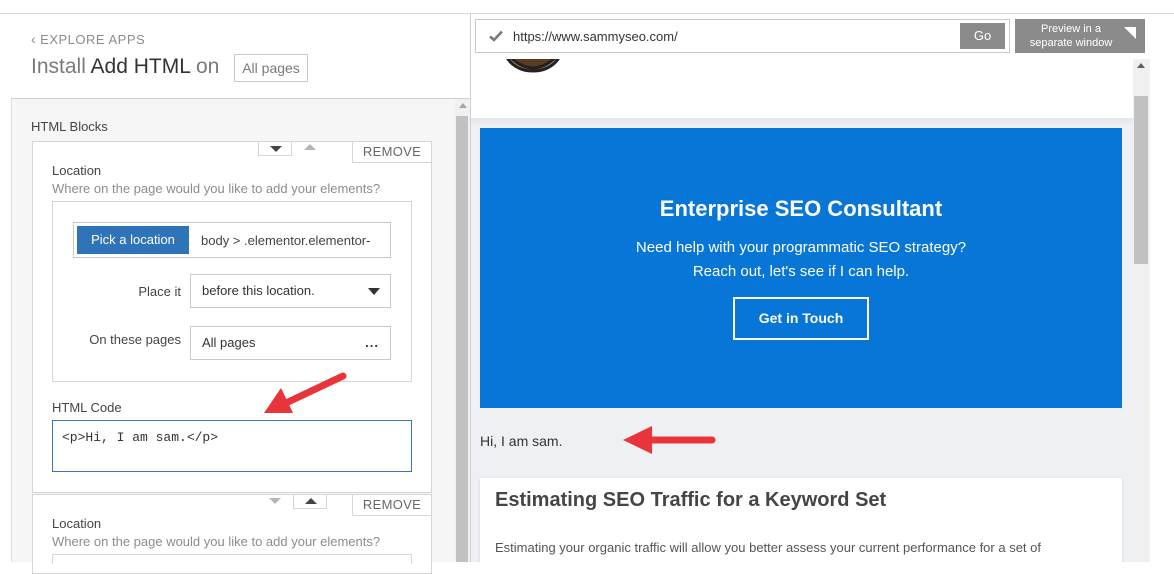 This screenshot has width=1174, height=574. What do you see at coordinates (1141, 180) in the screenshot?
I see `preview-scrollbar-thumb` at bounding box center [1141, 180].